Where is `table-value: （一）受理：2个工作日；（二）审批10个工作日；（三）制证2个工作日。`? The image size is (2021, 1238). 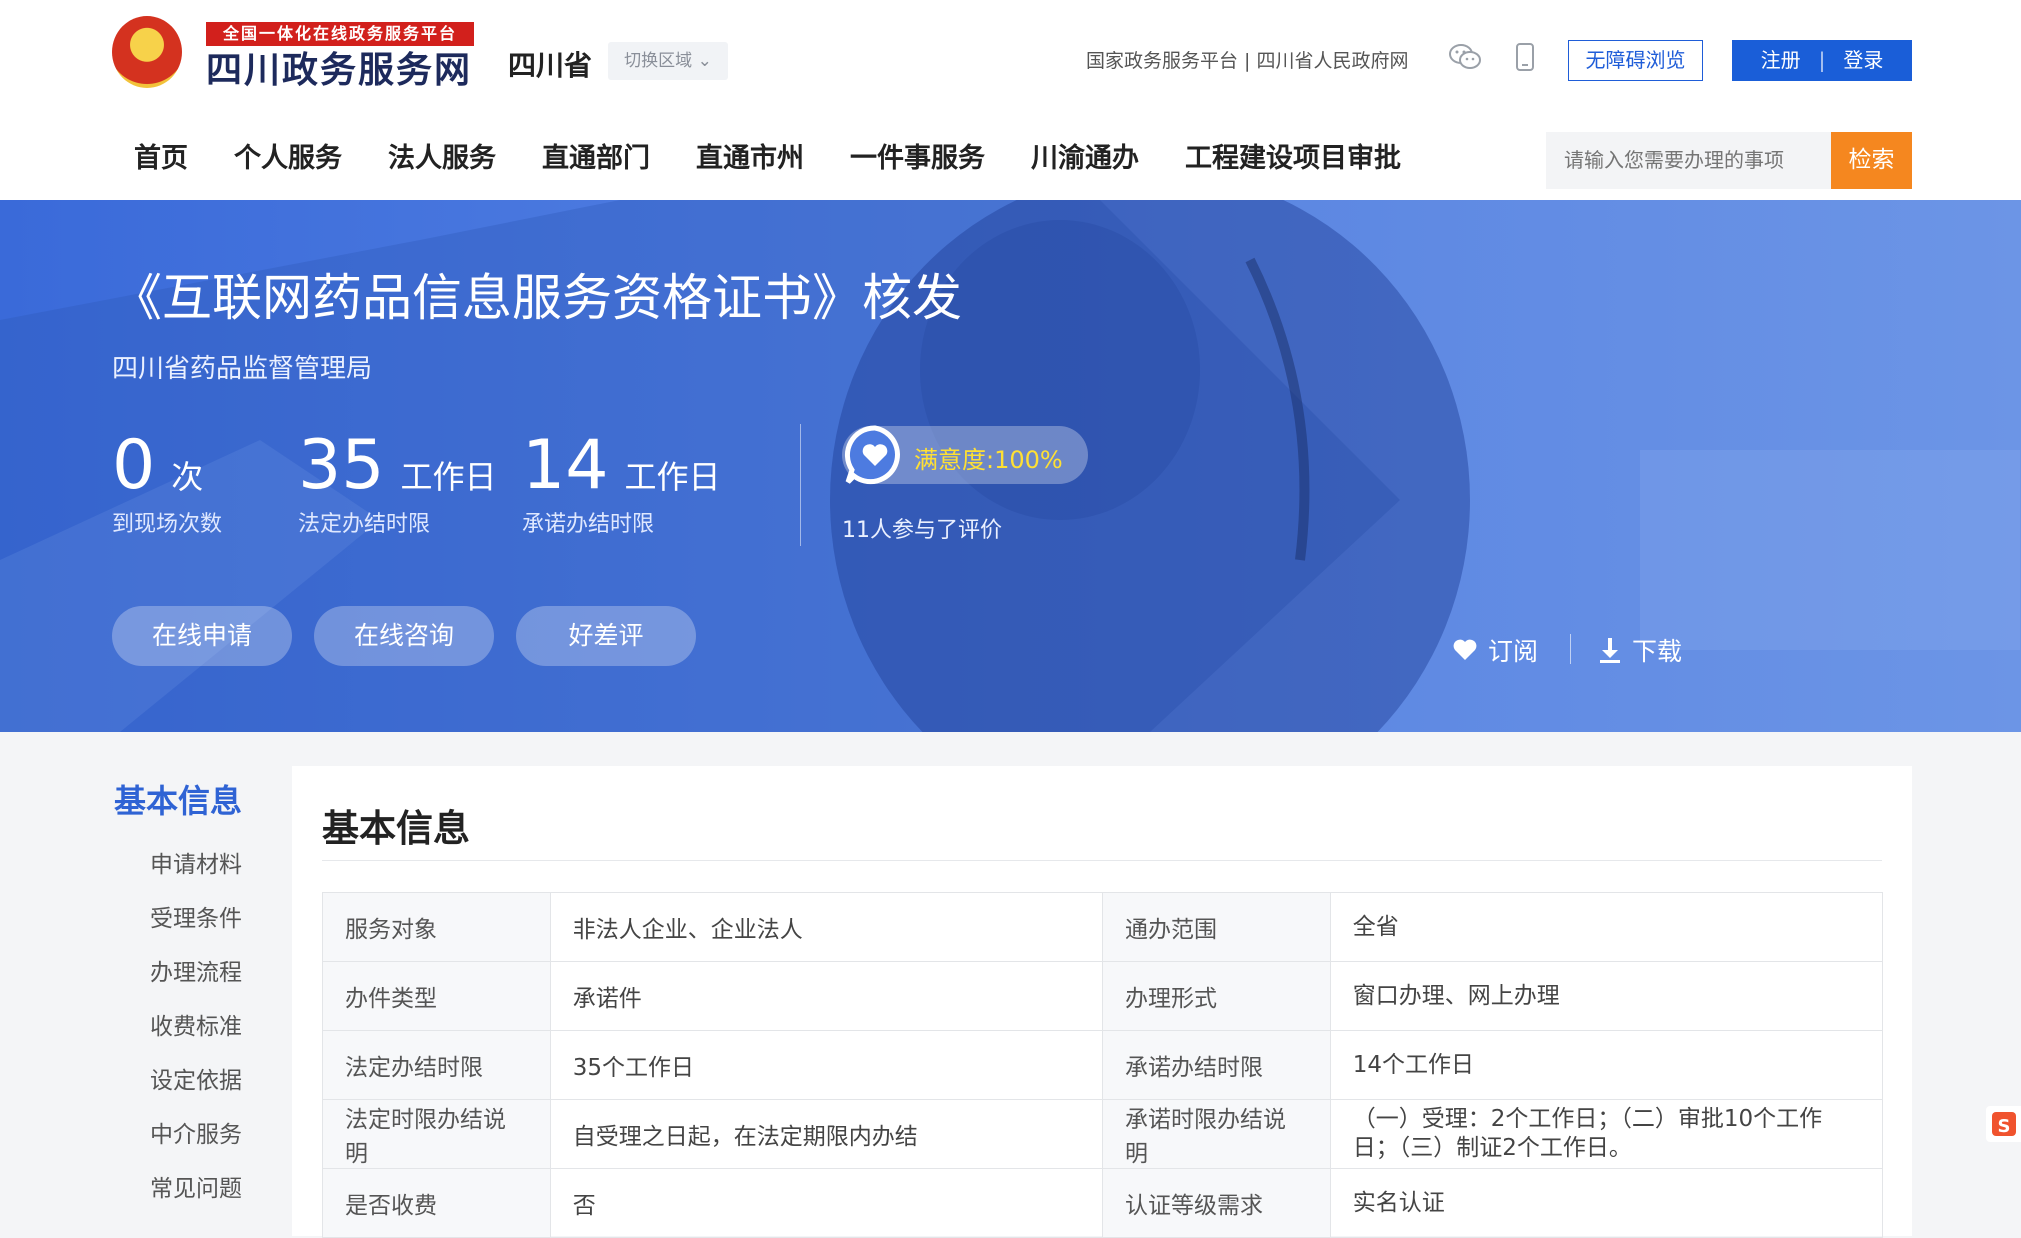
table-value: （一）受理：2个工作日；（二）审批10个工作日；（三）制证2个工作日。 is located at coordinates (1606, 1134).